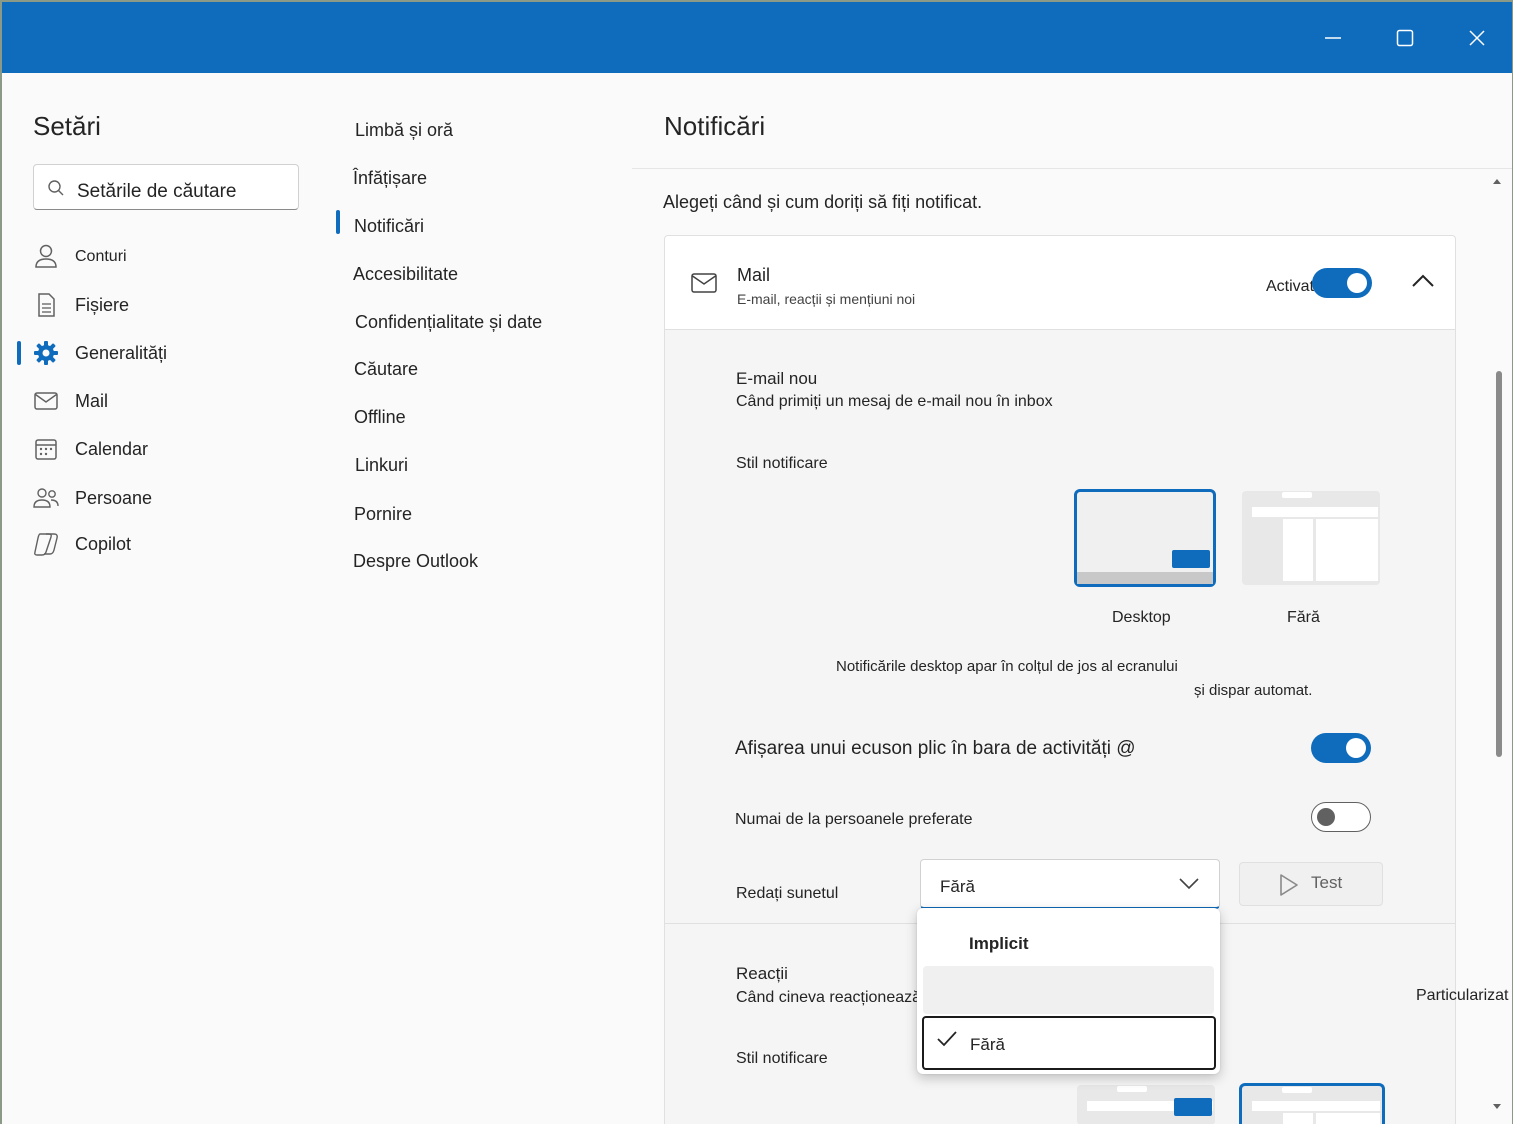 The width and height of the screenshot is (1513, 1124). What do you see at coordinates (46, 353) in the screenshot?
I see `gear-icon` at bounding box center [46, 353].